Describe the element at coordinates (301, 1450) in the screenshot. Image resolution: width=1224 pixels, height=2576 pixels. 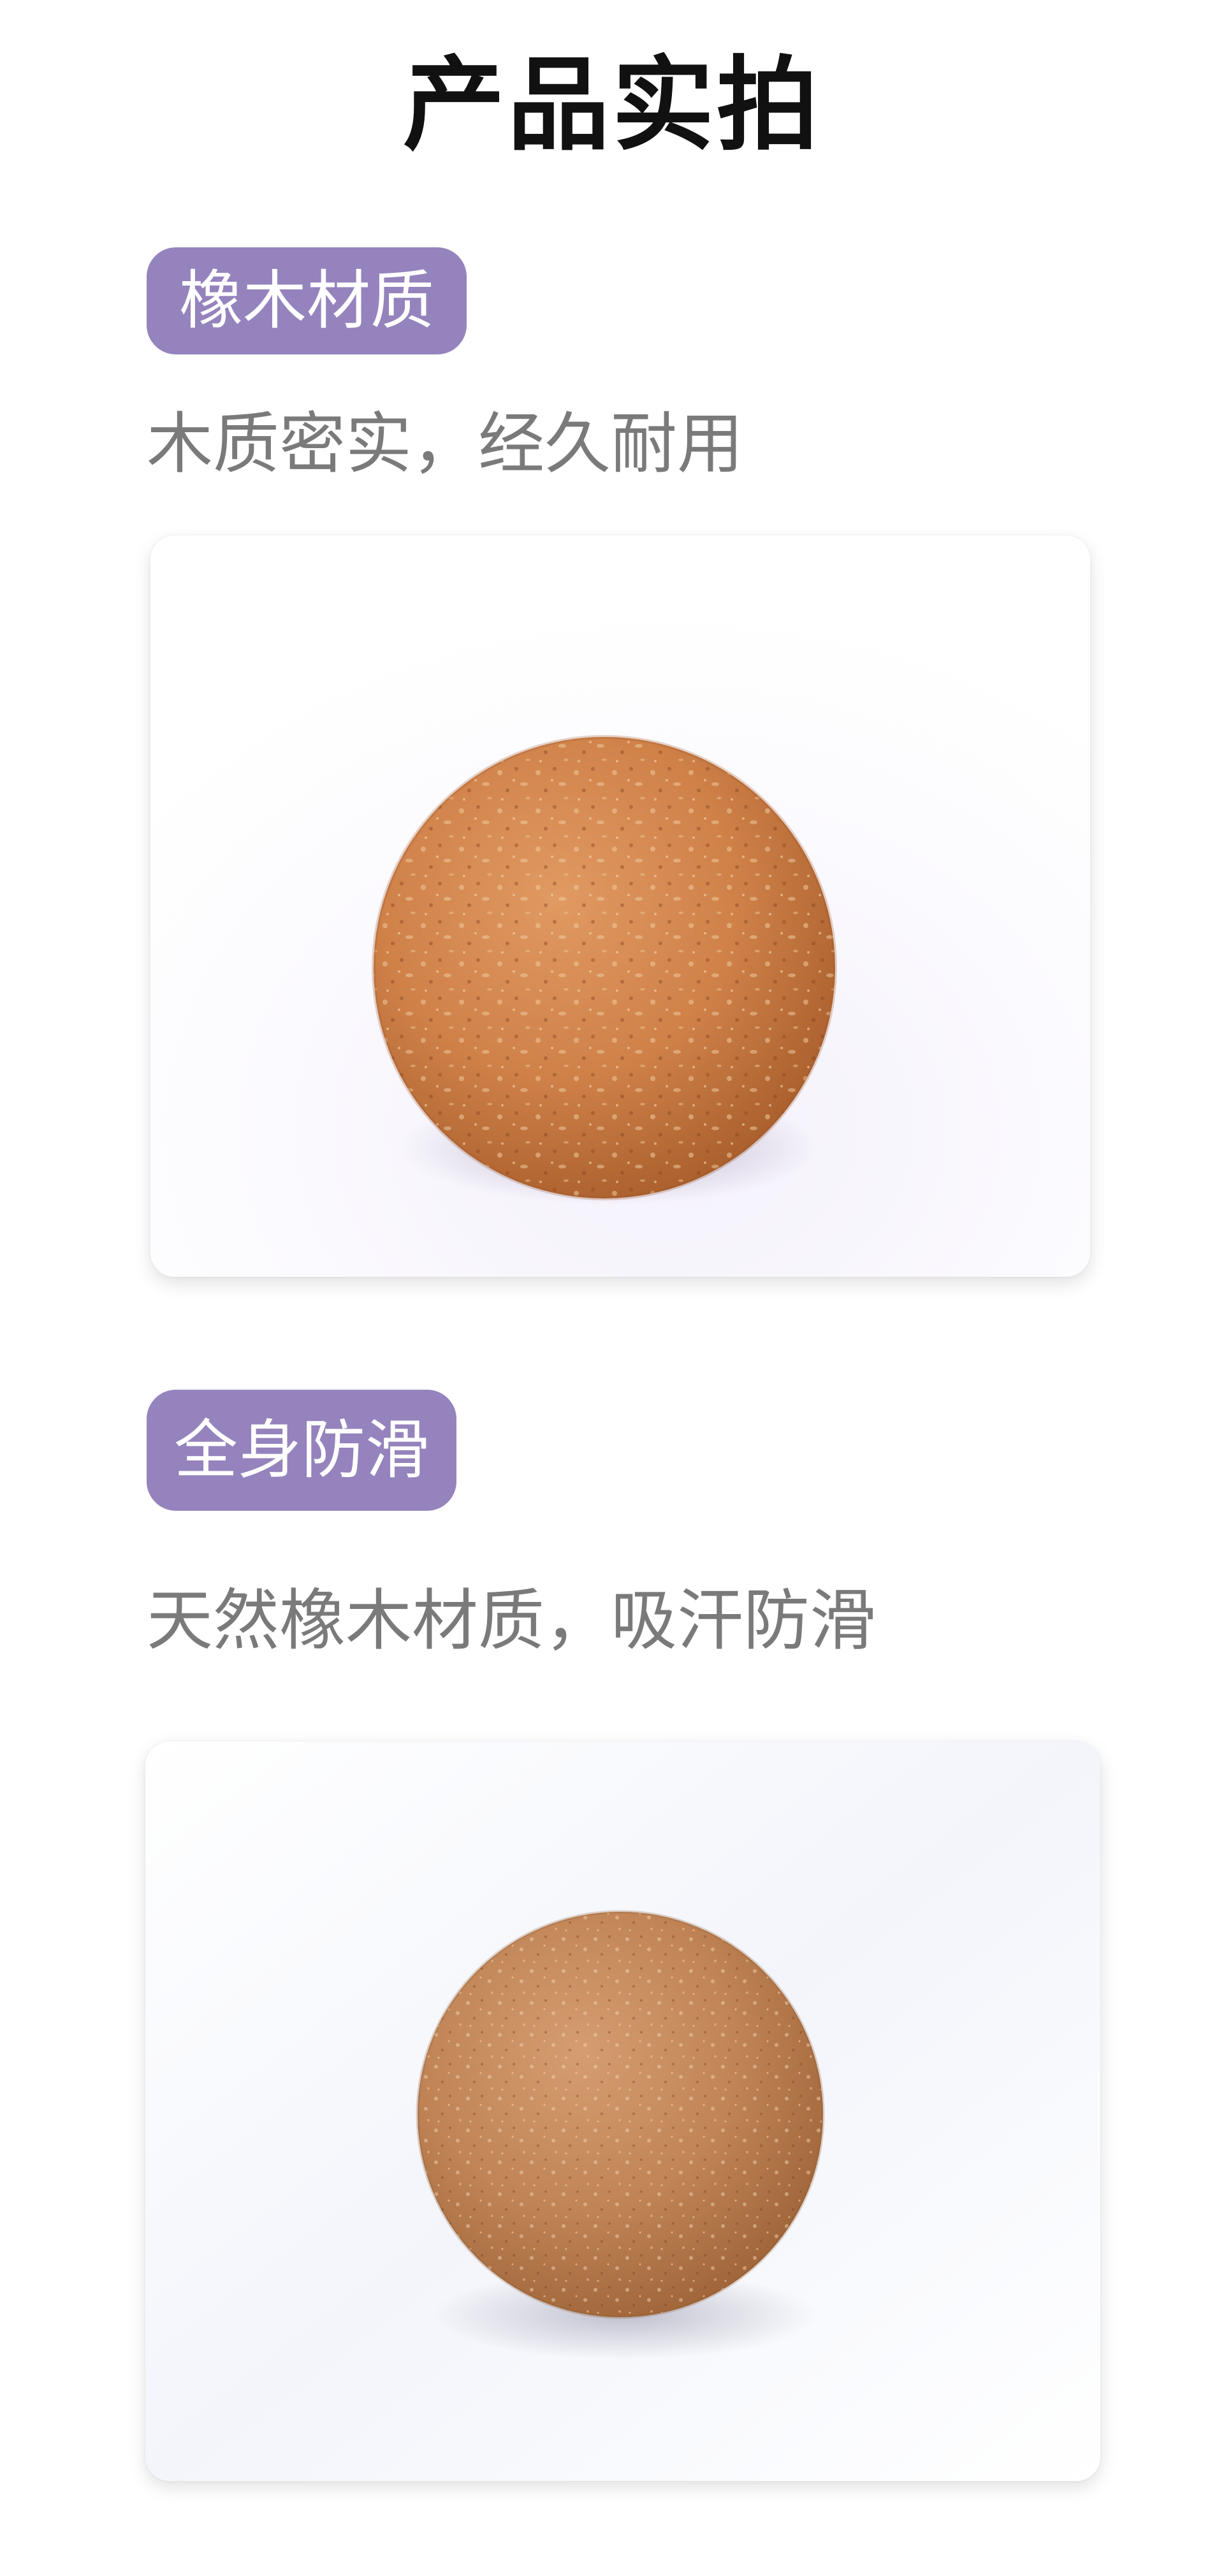
I see `feature-tag-anti-slip: 全身防滑` at that location.